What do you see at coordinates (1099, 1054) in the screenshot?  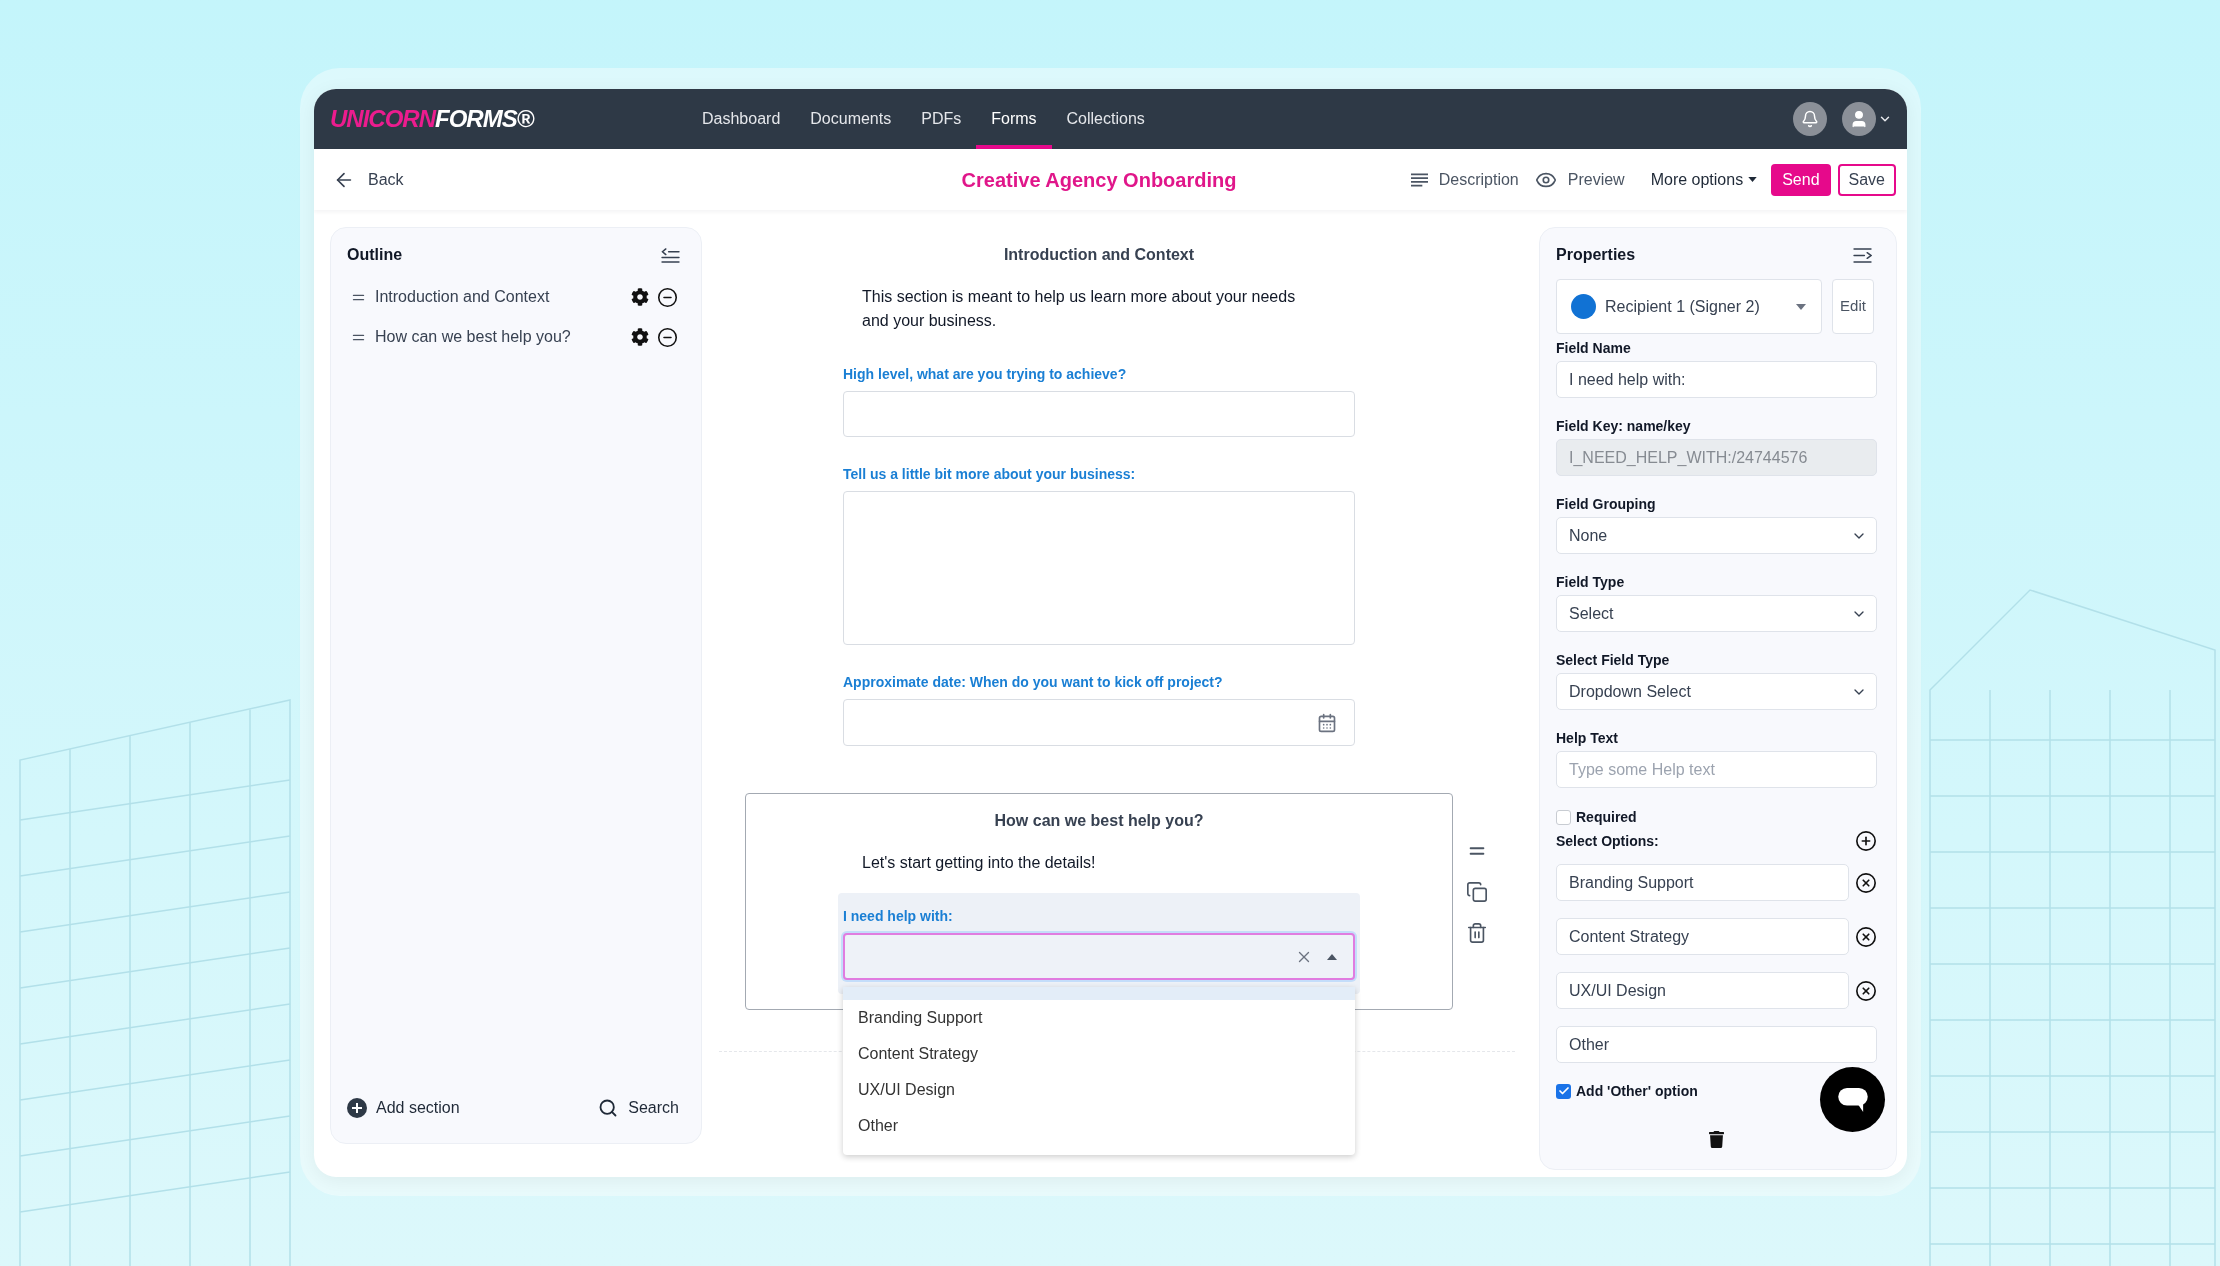 I see `dropdown-option: Content Strategy` at bounding box center [1099, 1054].